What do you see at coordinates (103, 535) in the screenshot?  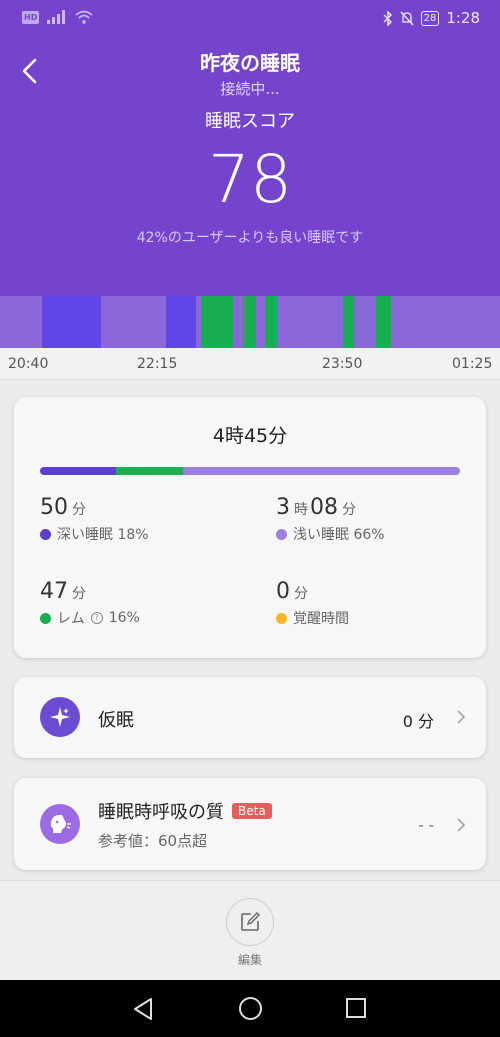 I see `deep-sleep-label: 深い睡眠 18%` at bounding box center [103, 535].